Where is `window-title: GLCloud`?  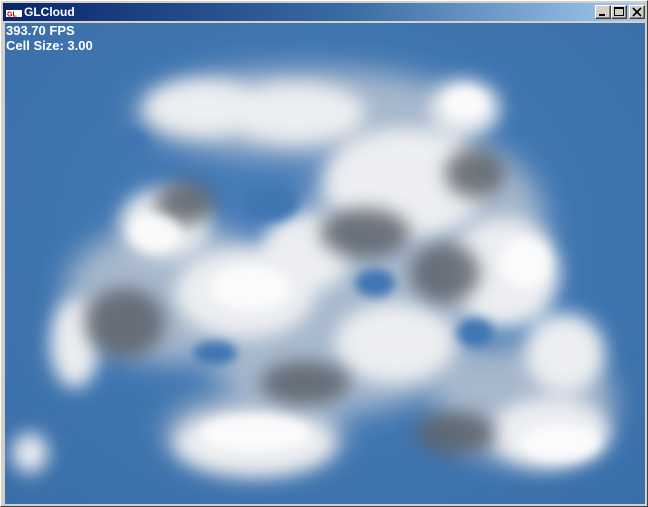 window-title: GLCloud is located at coordinates (49, 12).